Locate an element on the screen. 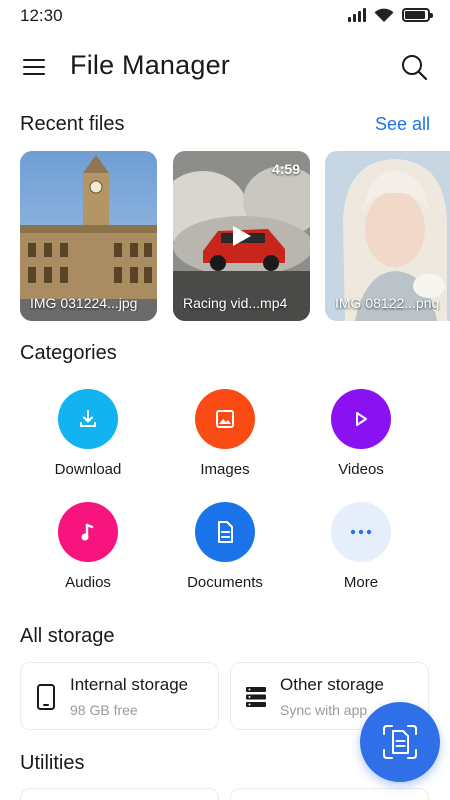  music-note-icon is located at coordinates (88, 532).